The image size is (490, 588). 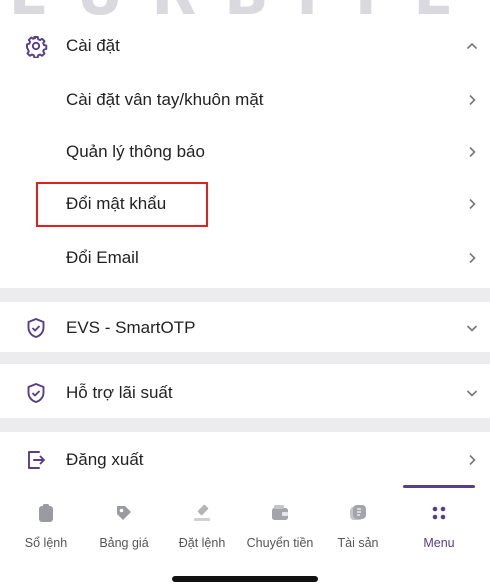 What do you see at coordinates (37, 47) in the screenshot?
I see `gear-icon` at bounding box center [37, 47].